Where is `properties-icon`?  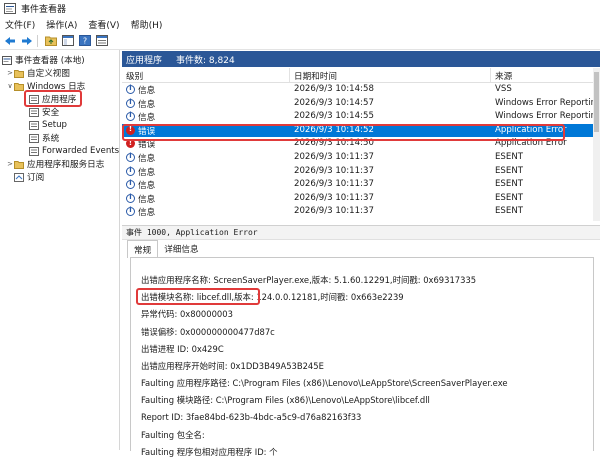 properties-icon is located at coordinates (102, 40).